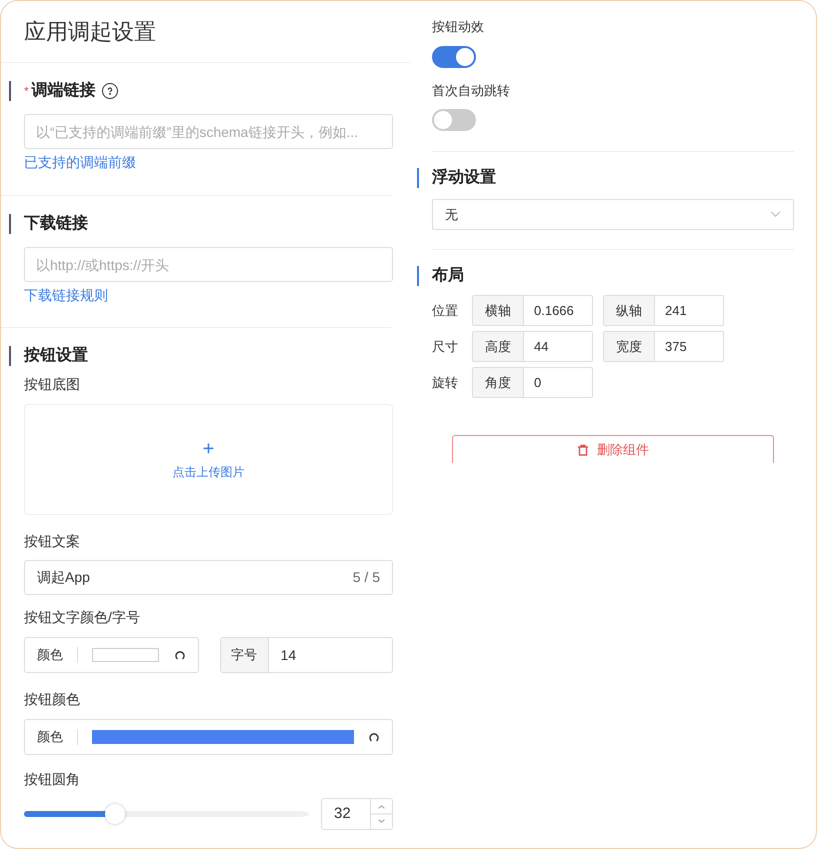 This screenshot has width=820, height=852. What do you see at coordinates (244, 655) in the screenshot?
I see `field-tag: 字号` at bounding box center [244, 655].